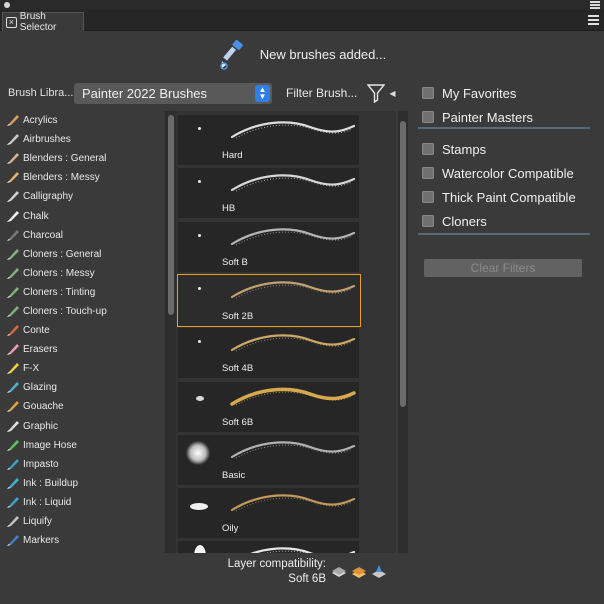 This screenshot has height=604, width=604. What do you see at coordinates (13, 426) in the screenshot?
I see `graphic-icon` at bounding box center [13, 426].